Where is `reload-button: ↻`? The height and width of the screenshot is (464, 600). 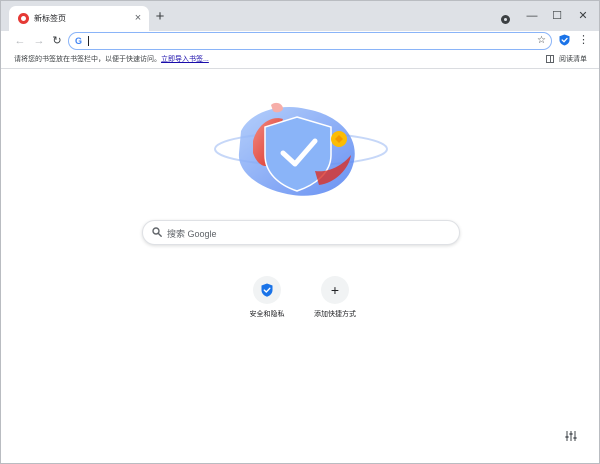 reload-button: ↻ is located at coordinates (57, 41).